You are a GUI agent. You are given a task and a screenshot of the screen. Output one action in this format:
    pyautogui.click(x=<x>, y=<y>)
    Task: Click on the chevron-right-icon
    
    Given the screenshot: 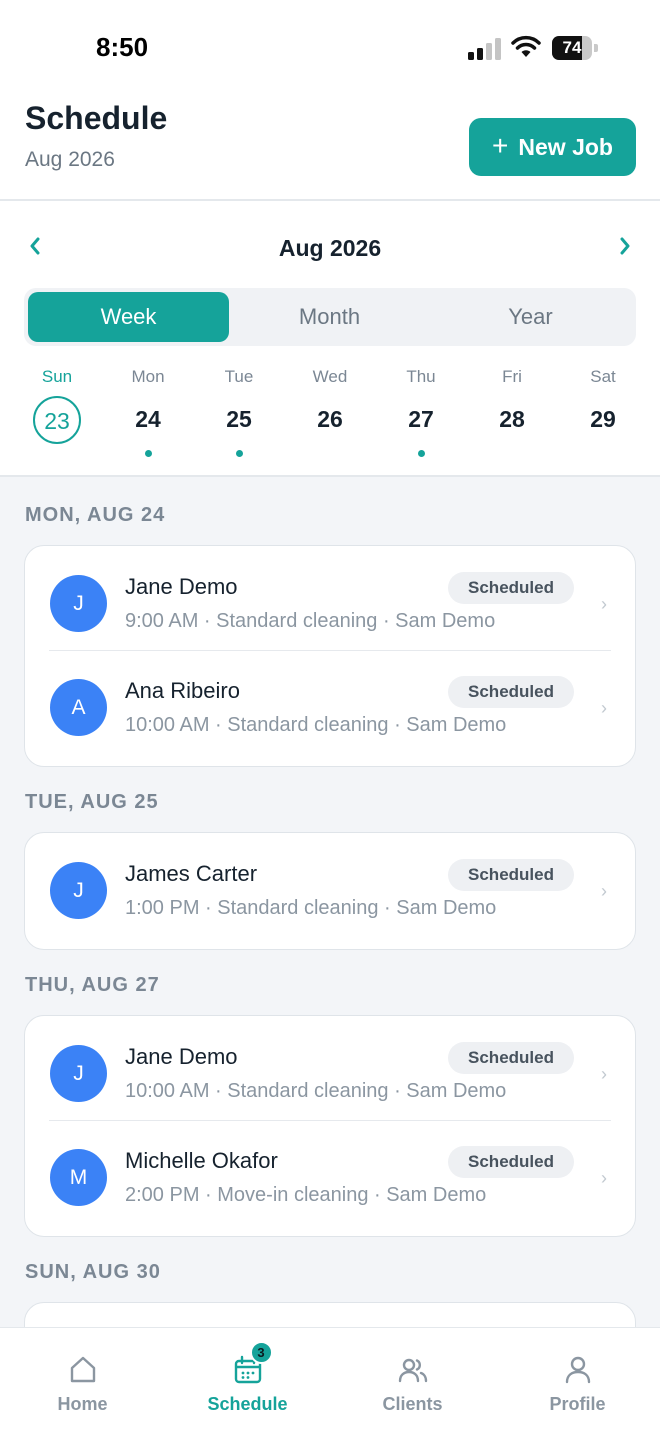 What is the action you would take?
    pyautogui.click(x=625, y=246)
    